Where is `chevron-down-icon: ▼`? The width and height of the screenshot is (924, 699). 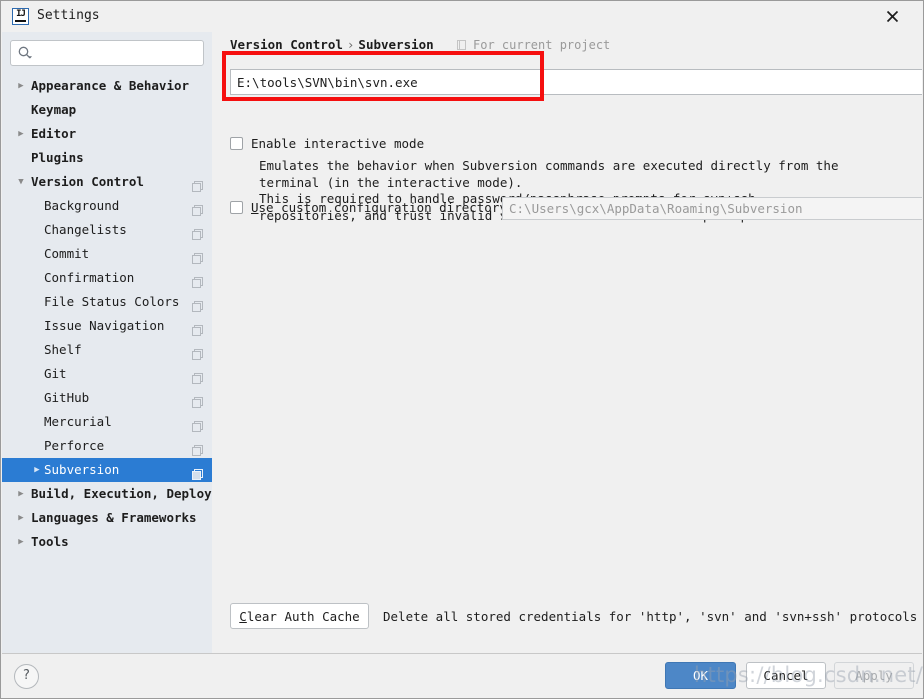 chevron-down-icon: ▼ is located at coordinates (21, 182).